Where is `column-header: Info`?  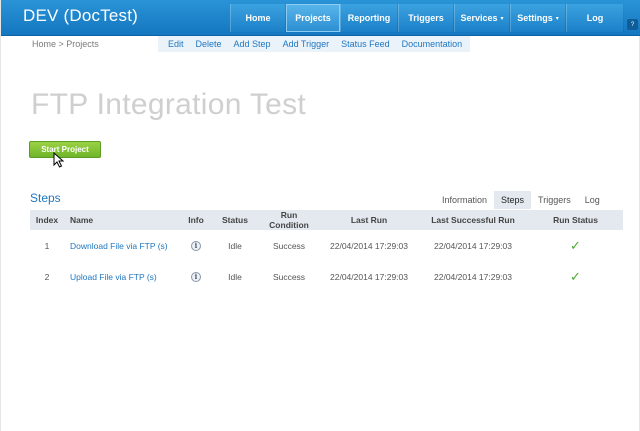
column-header: Info is located at coordinates (196, 220).